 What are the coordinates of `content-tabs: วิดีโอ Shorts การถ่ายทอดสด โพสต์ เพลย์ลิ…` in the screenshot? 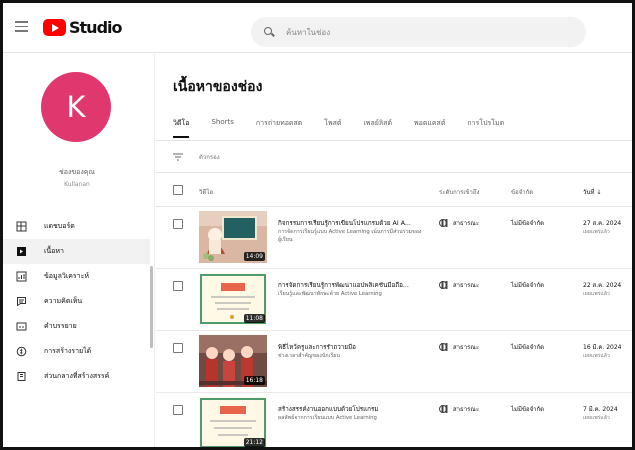 It's located at (349, 128).